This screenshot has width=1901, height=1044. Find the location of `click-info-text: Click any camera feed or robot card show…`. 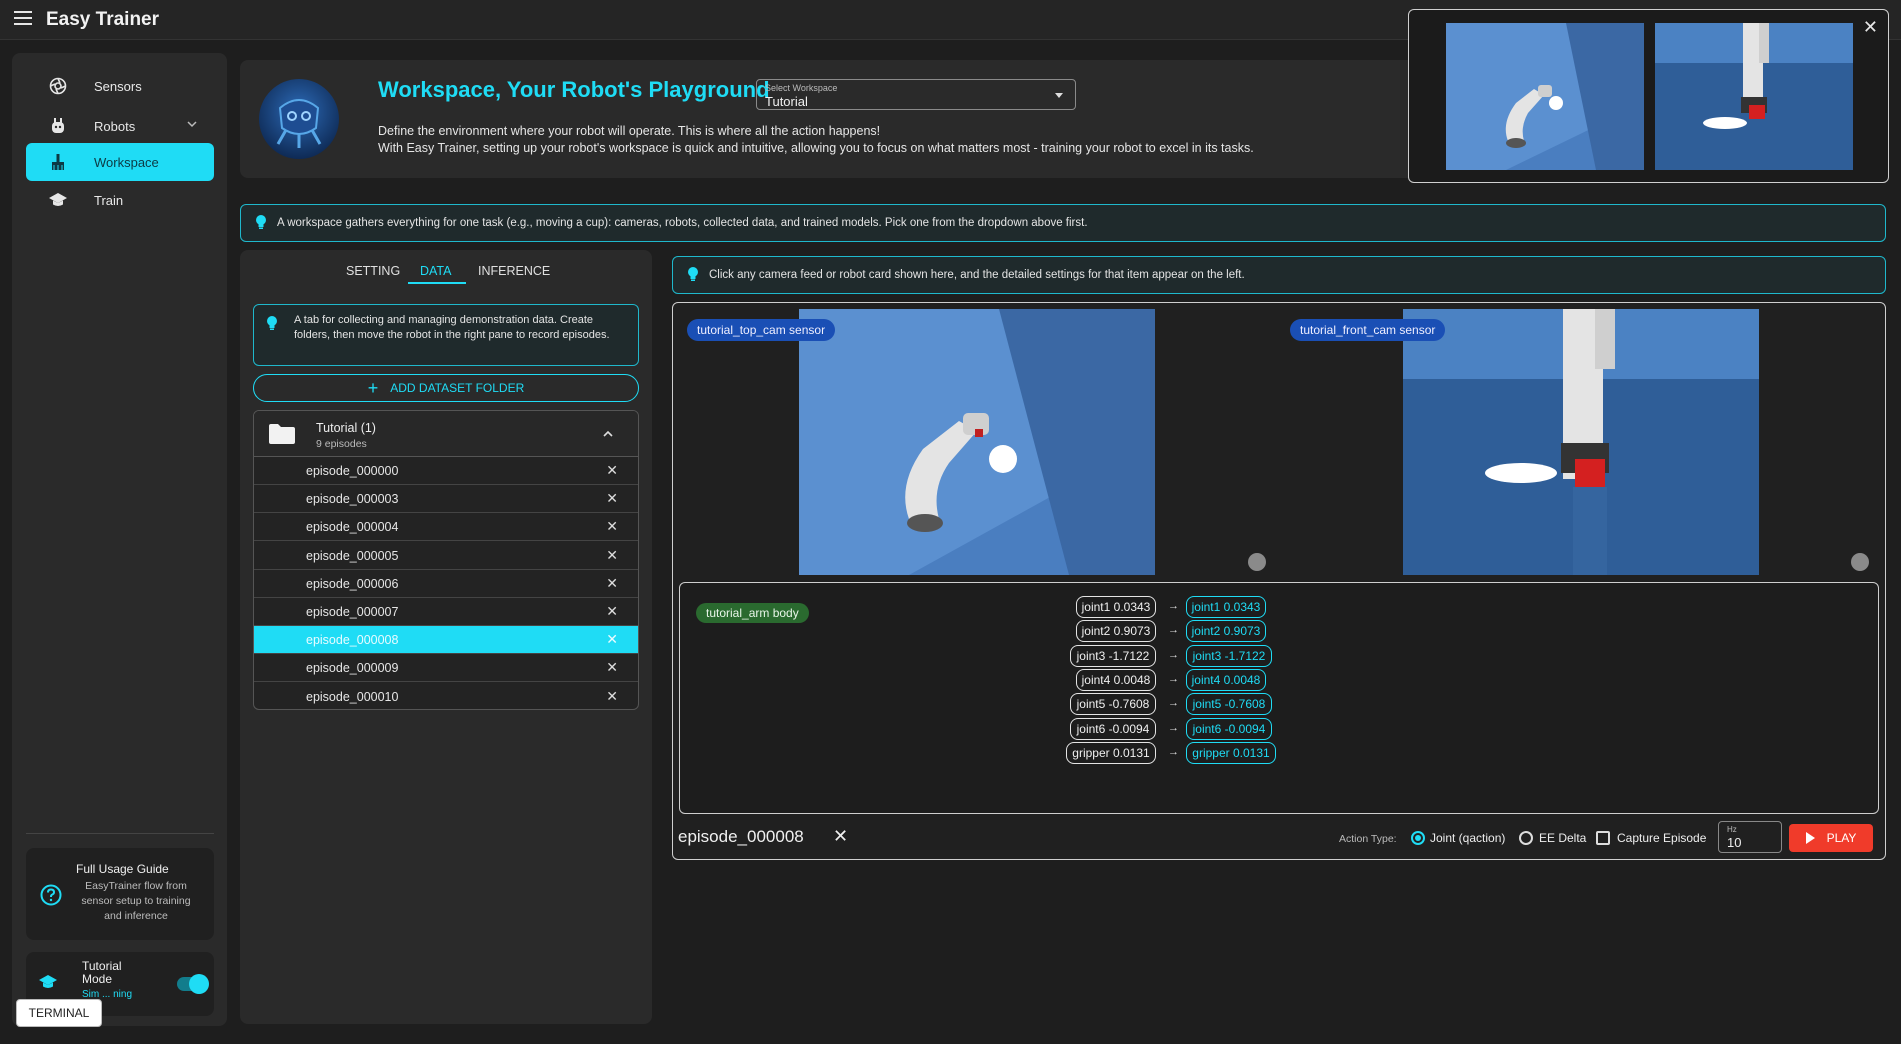

click-info-text: Click any camera feed or robot card show… is located at coordinates (977, 275).